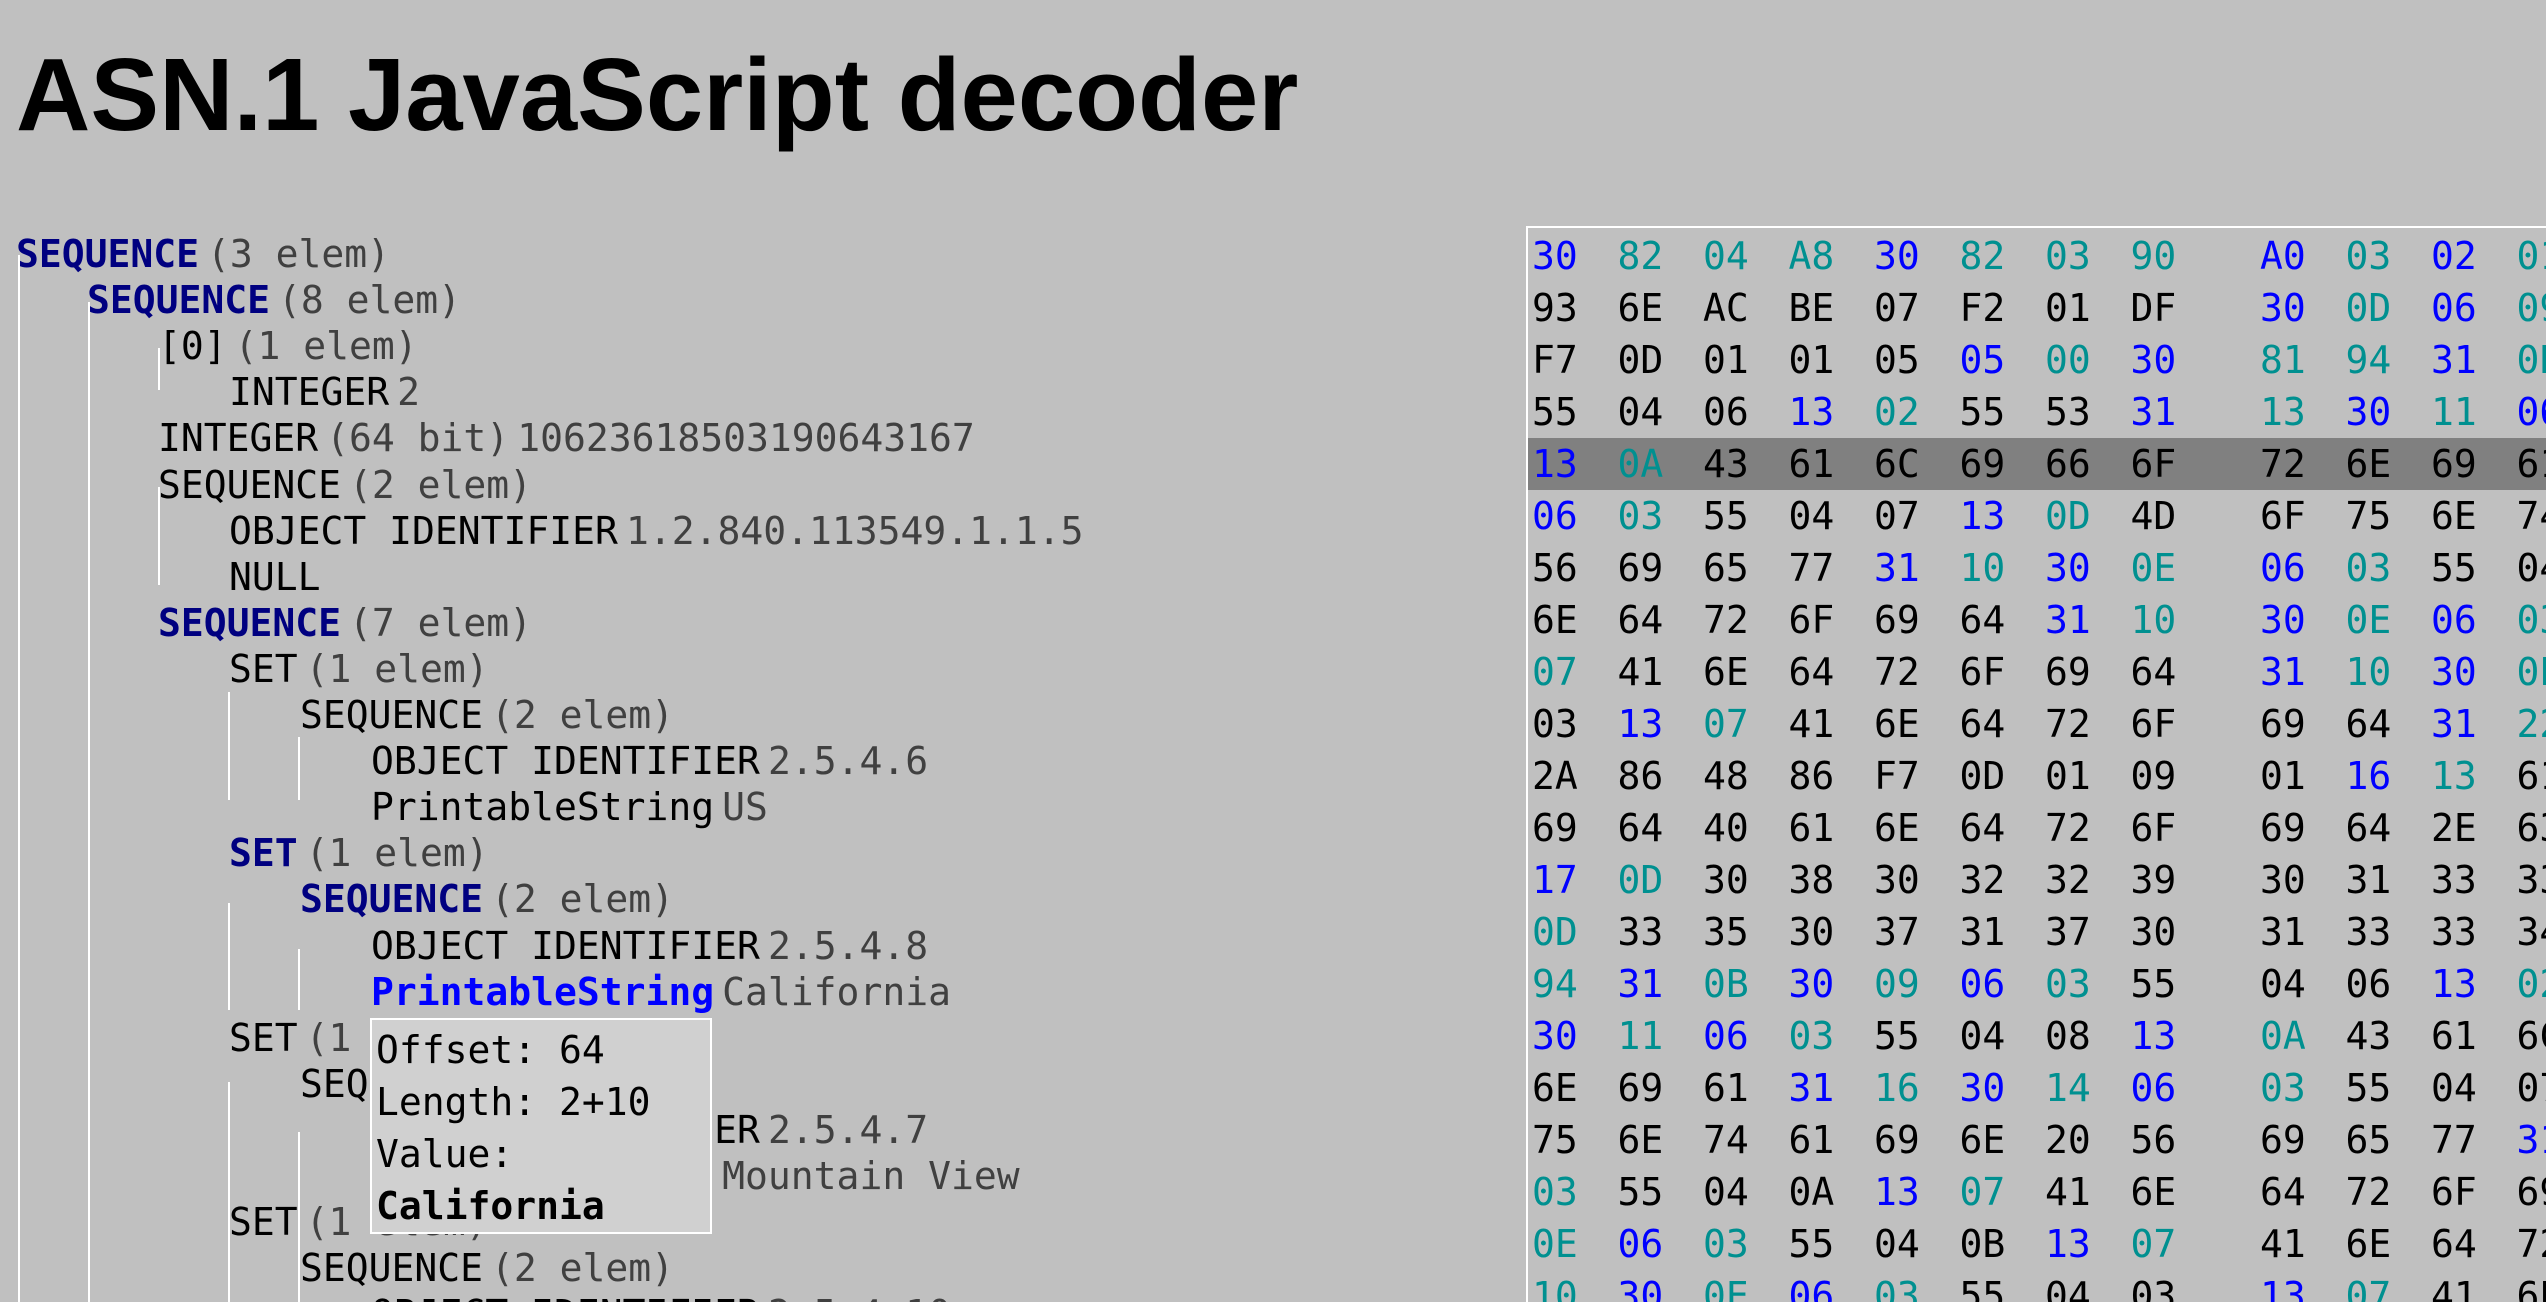 The height and width of the screenshot is (1302, 2546). Describe the element at coordinates (2158, 516) in the screenshot. I see `hex-byte: 4D` at that location.